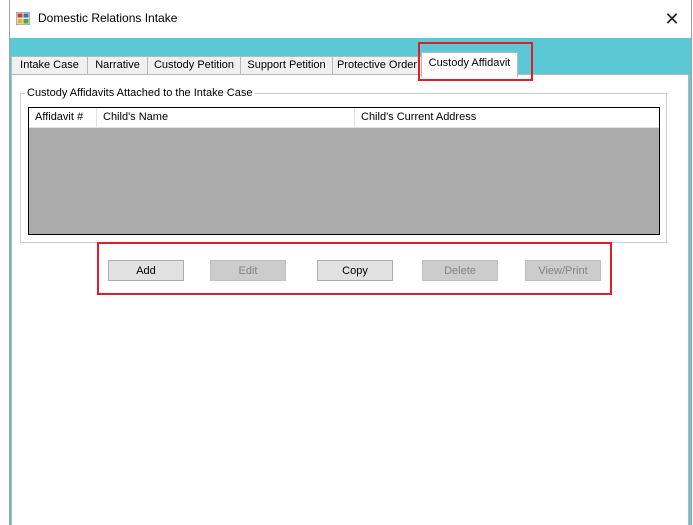  I want to click on add-button: Add, so click(146, 270).